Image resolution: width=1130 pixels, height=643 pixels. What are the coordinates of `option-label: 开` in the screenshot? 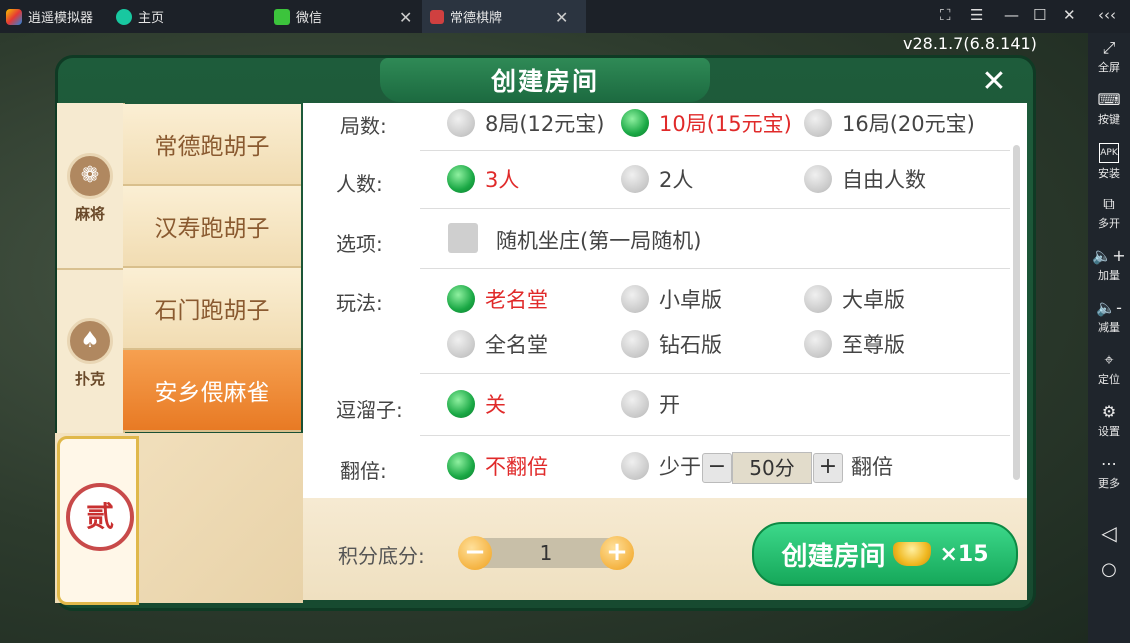 It's located at (669, 405).